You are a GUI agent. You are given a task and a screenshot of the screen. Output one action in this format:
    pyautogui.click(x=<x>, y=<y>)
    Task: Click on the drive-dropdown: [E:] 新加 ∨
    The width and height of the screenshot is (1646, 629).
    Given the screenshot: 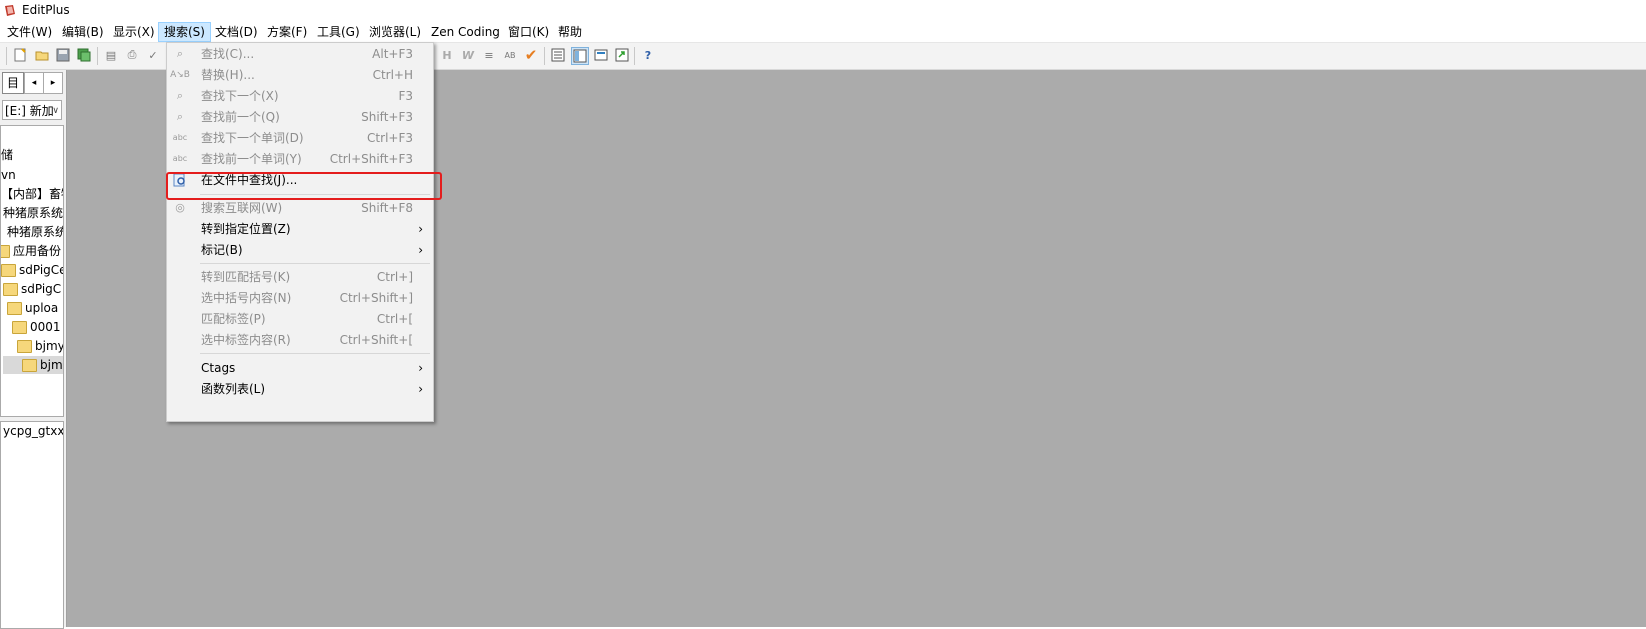 What is the action you would take?
    pyautogui.click(x=32, y=110)
    